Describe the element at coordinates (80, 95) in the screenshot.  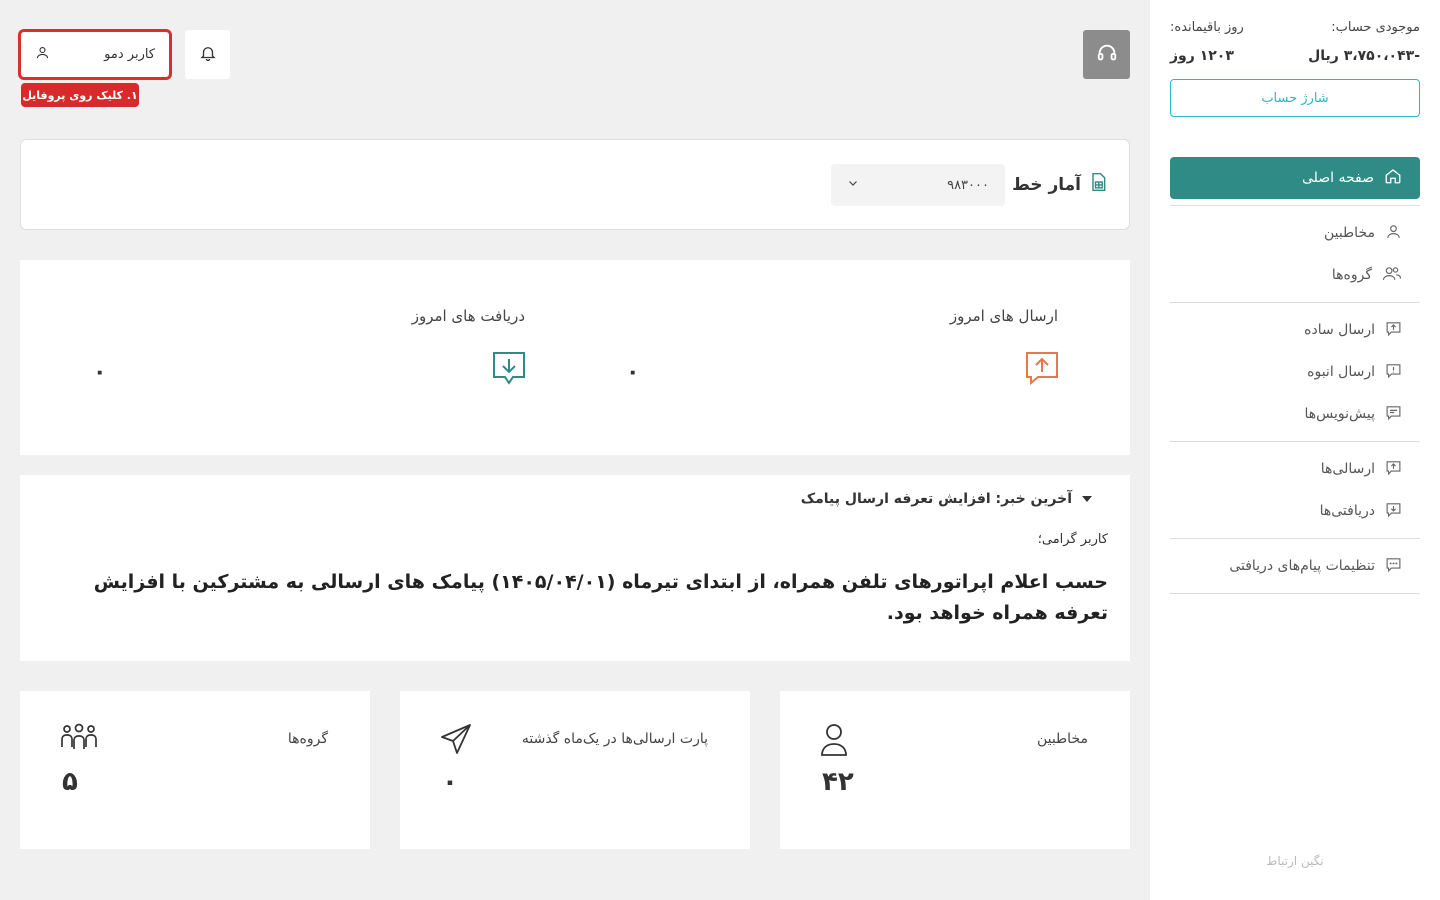
I see `tutorial-tip-badge: ۱. کلیک روی پروفایل` at that location.